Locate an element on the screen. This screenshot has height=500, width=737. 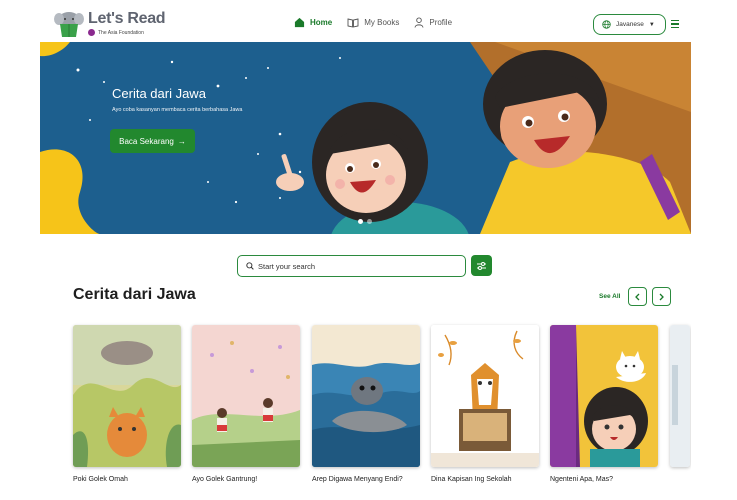
read-now-button: Baca Sekarang → is located at coordinates (152, 141).